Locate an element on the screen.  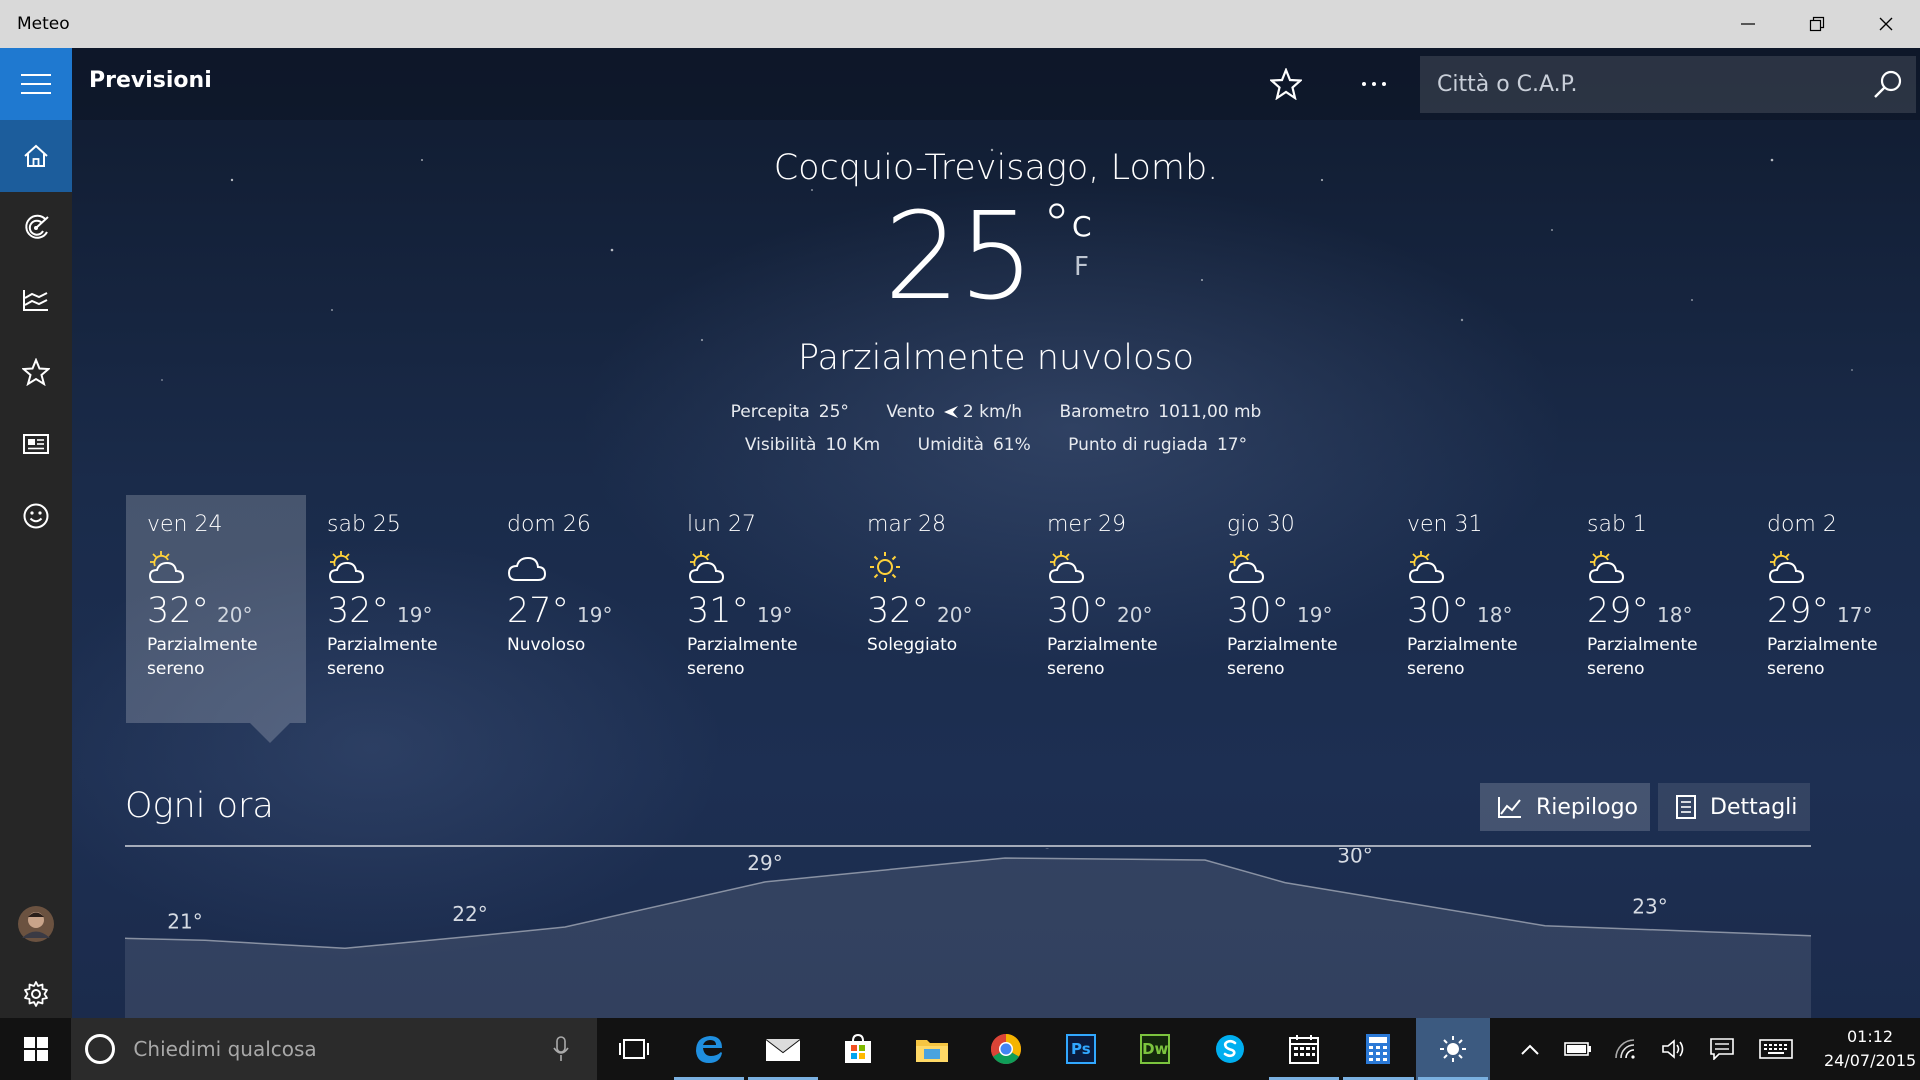
day-tile: lun 27 31° 19° Parzialmente sereno is located at coordinates (756, 609).